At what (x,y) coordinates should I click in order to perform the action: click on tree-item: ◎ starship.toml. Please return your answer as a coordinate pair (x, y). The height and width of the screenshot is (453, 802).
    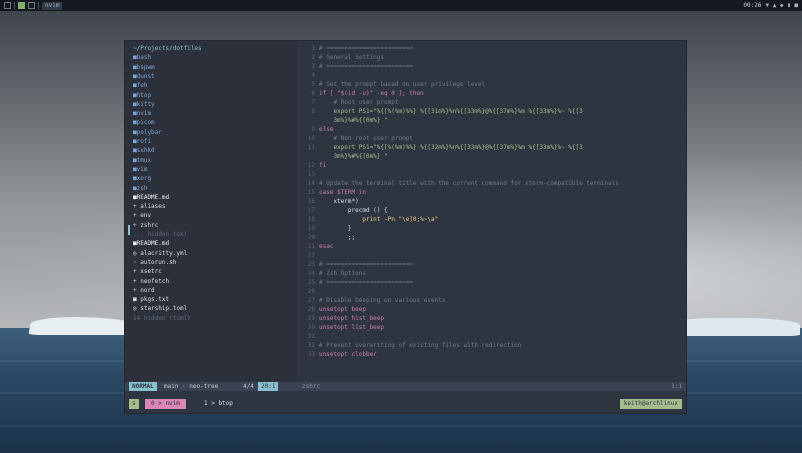
    Looking at the image, I should click on (160, 309).